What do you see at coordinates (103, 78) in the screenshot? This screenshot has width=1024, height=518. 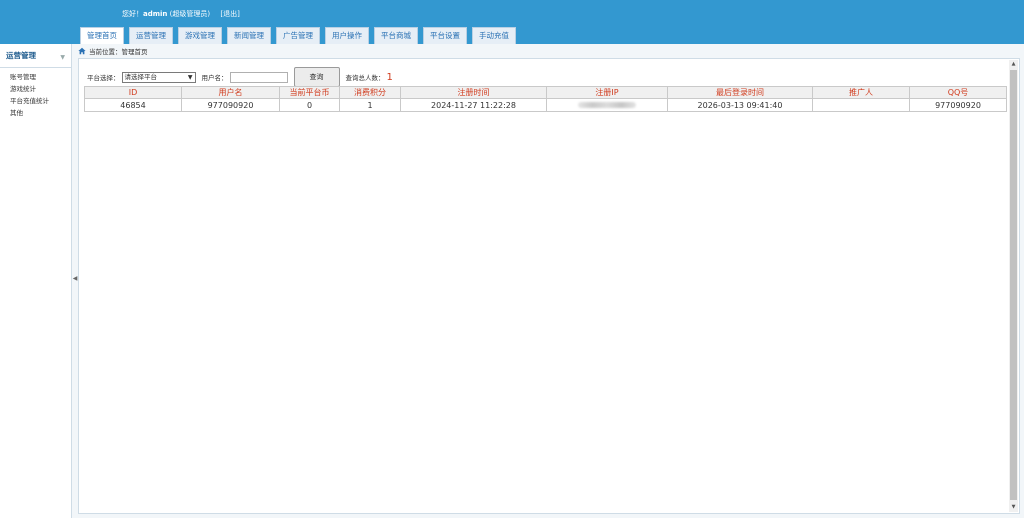 I see `platform-label: 平台选择：` at bounding box center [103, 78].